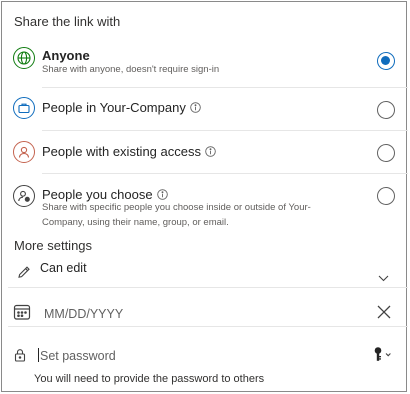 This screenshot has height=394, width=410. I want to click on option-company-radio, so click(386, 110).